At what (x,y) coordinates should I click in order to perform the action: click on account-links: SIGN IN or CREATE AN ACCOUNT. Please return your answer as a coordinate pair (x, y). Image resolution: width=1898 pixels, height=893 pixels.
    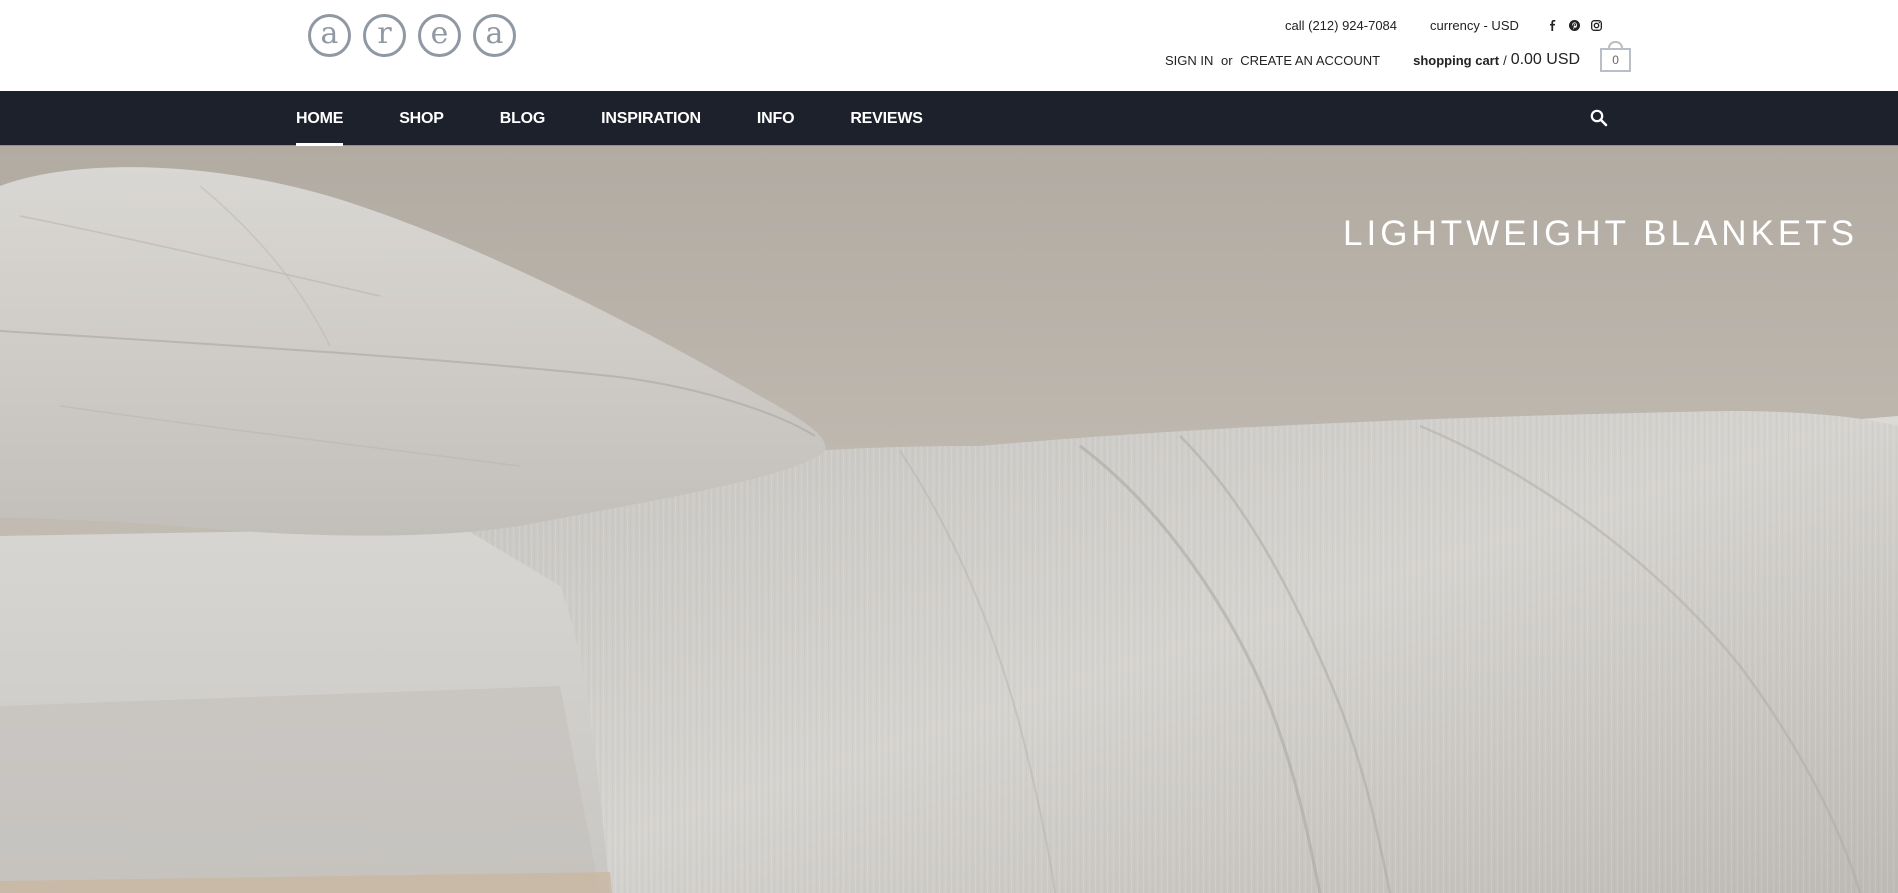
    Looking at the image, I should click on (1272, 60).